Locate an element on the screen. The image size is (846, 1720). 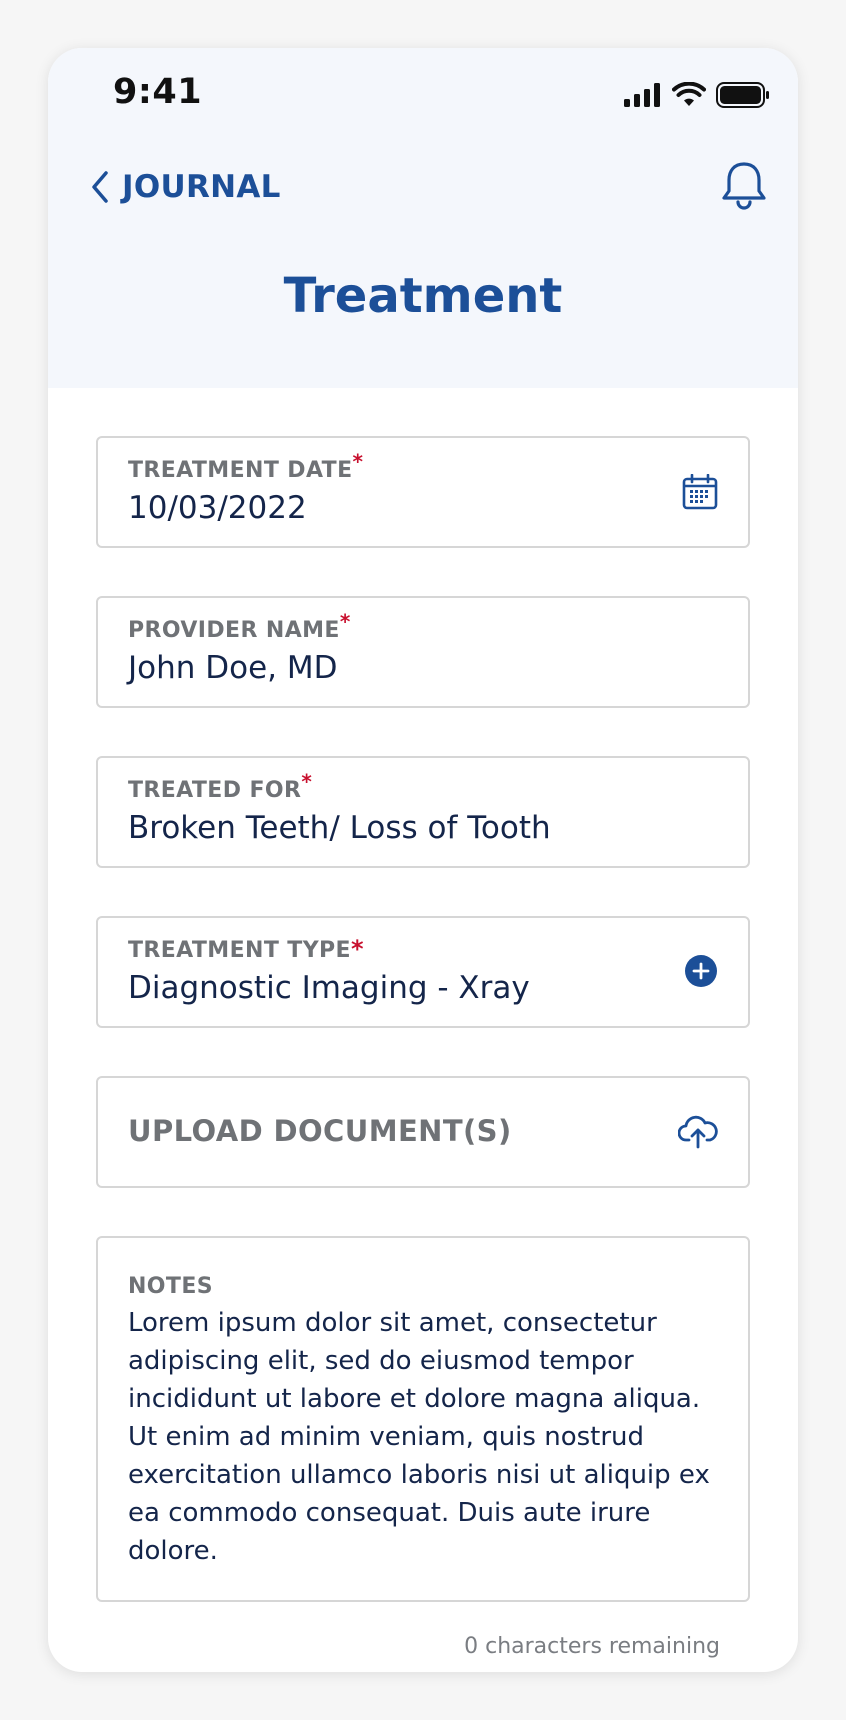
back-label: JOURNAL is located at coordinates (201, 187).